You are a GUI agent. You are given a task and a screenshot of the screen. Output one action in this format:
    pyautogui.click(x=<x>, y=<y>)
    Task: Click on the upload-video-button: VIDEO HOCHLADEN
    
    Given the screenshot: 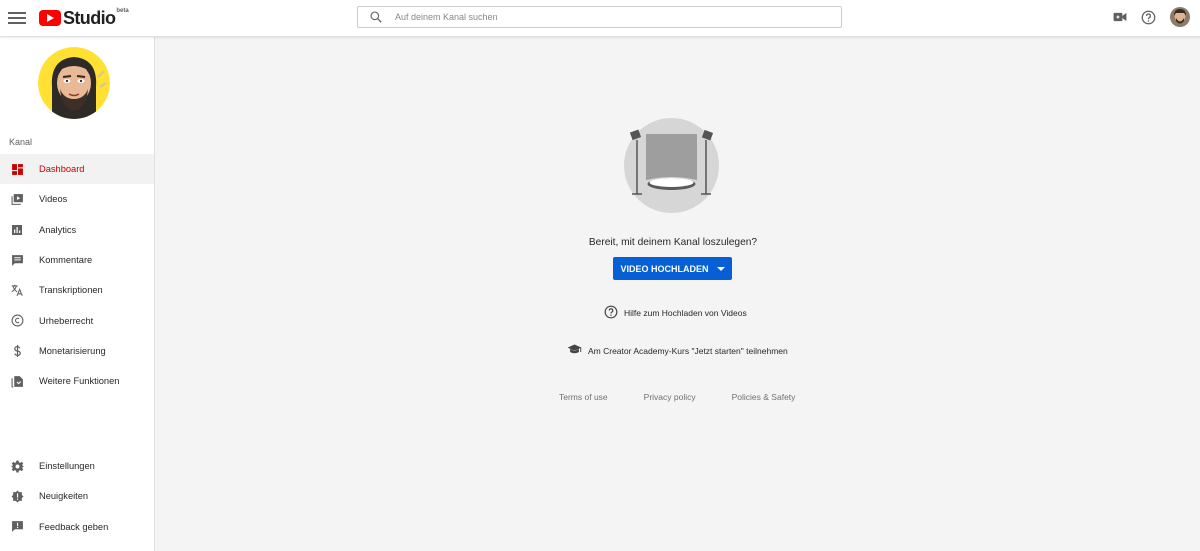 What is the action you would take?
    pyautogui.click(x=672, y=268)
    